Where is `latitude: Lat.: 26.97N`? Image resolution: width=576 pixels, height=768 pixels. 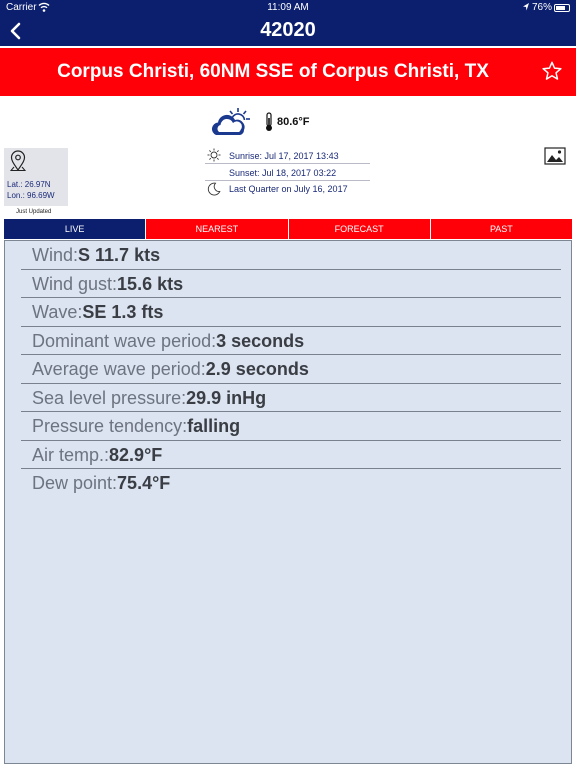
latitude: Lat.: 26.97N is located at coordinates (29, 184).